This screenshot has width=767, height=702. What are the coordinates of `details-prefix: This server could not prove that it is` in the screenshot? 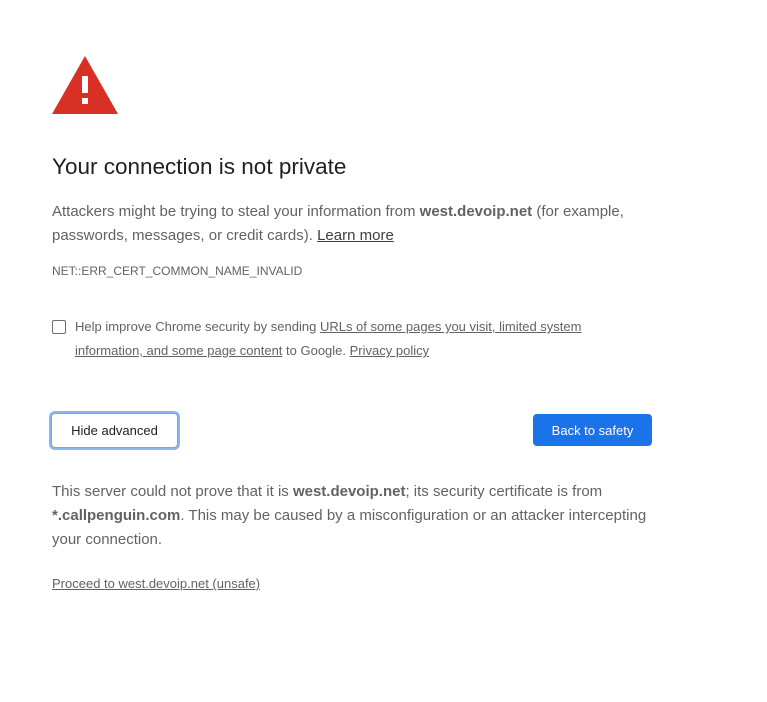 It's located at (172, 491).